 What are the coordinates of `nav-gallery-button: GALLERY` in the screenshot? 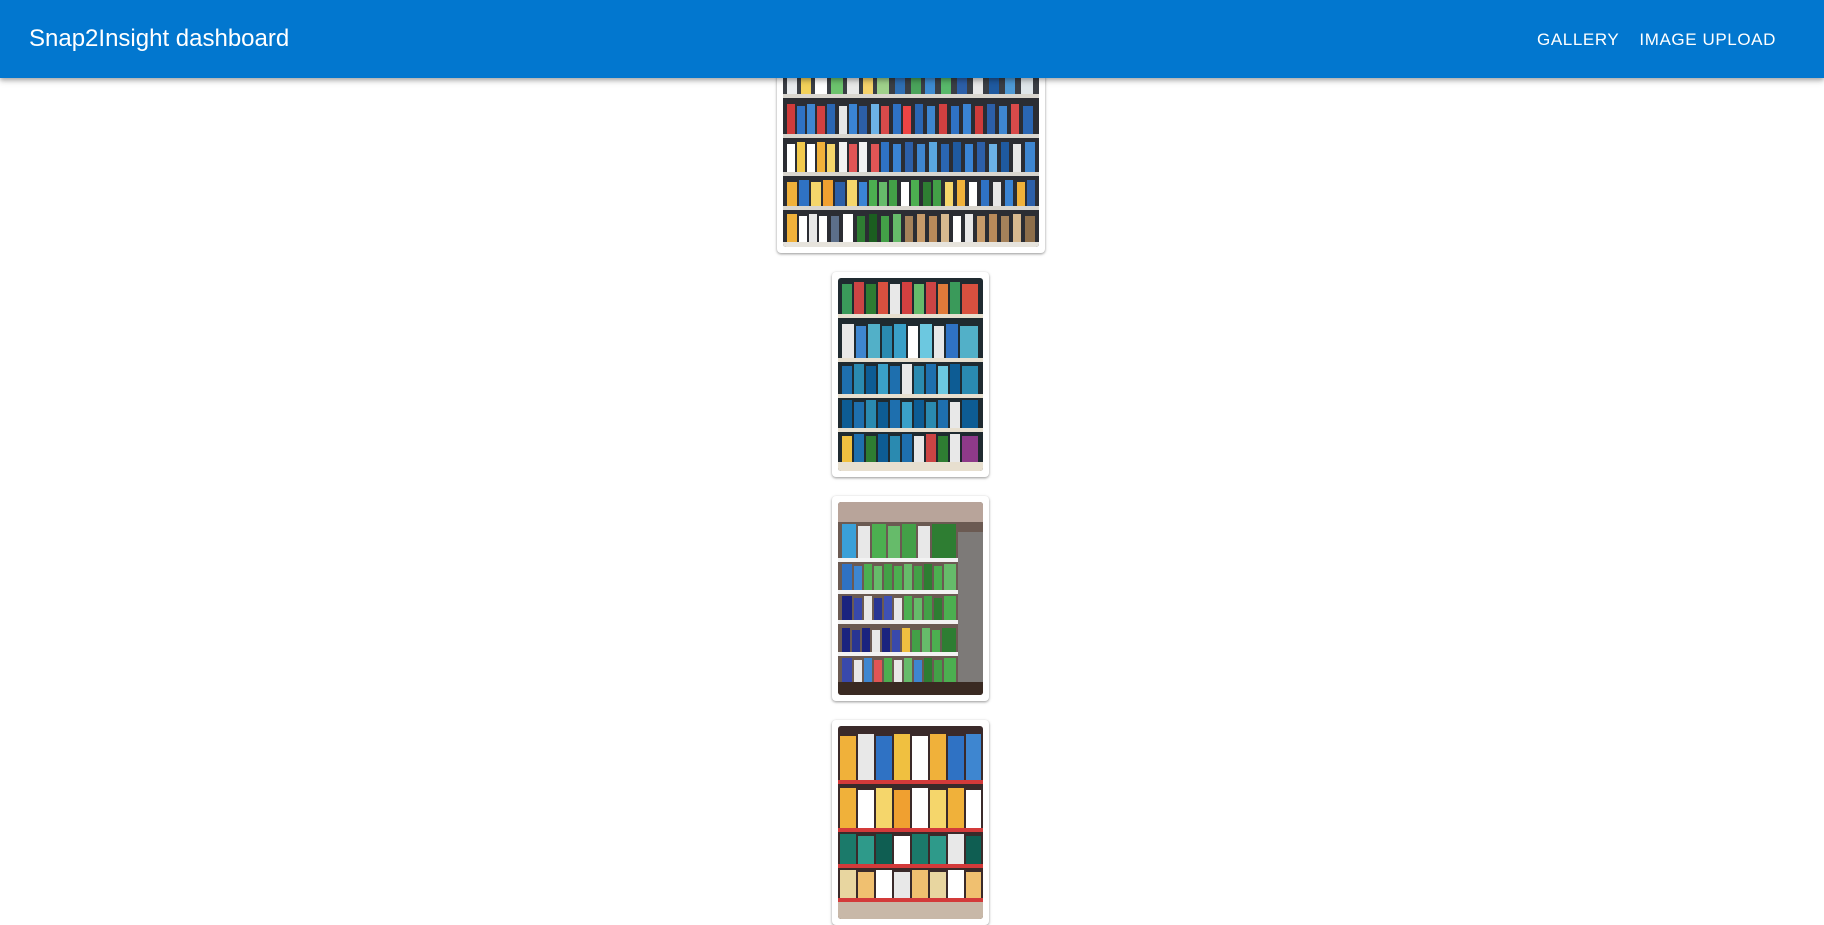 It's located at (1578, 40).